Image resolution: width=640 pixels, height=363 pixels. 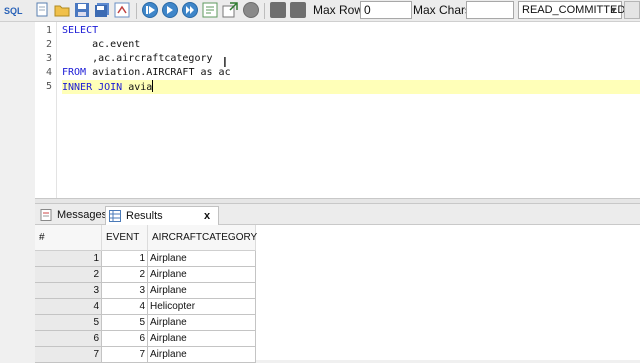 I want to click on sql-keyword: FROM, so click(x=74, y=72).